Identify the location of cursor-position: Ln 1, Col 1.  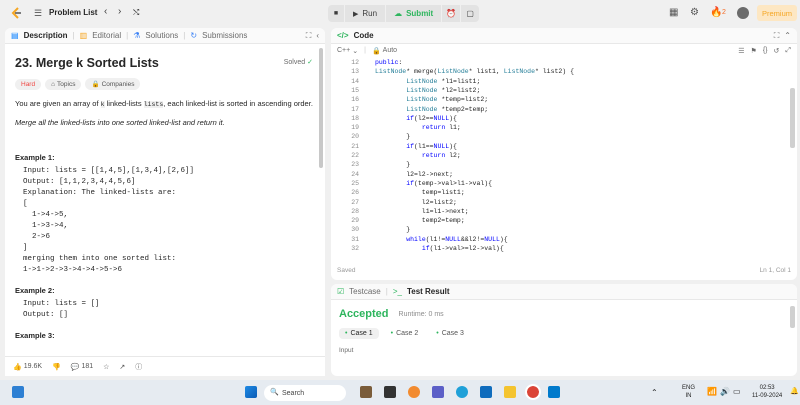
(775, 270).